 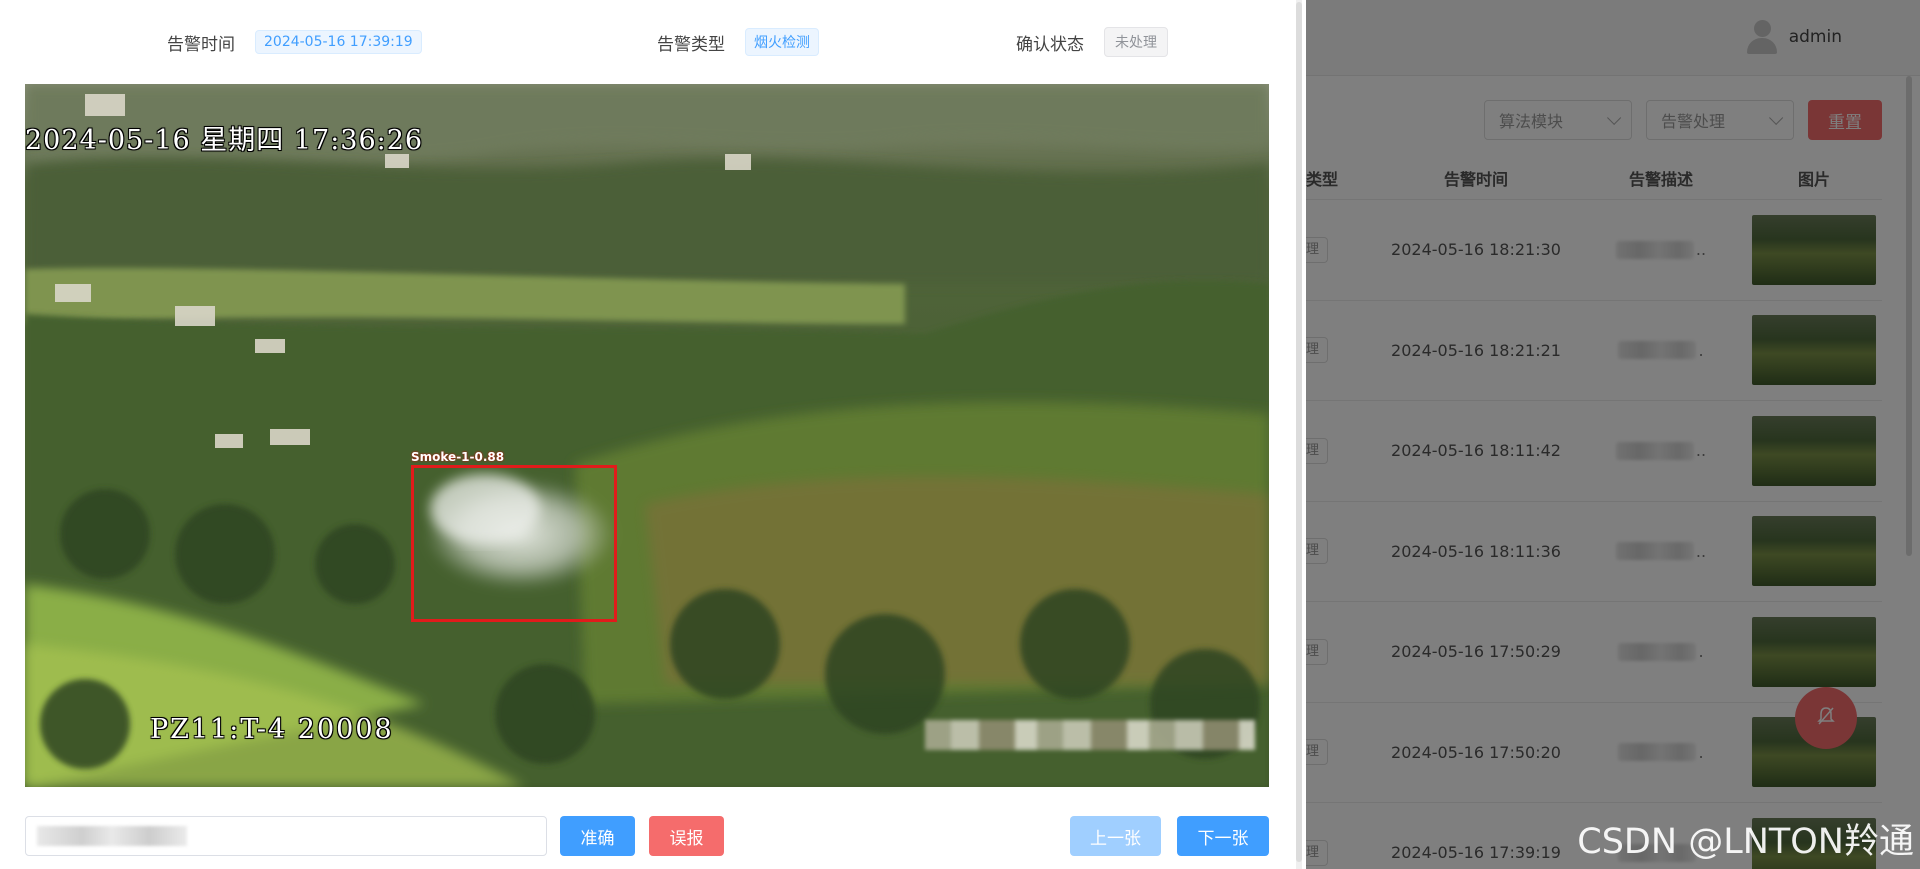 What do you see at coordinates (1223, 836) in the screenshot?
I see `next-image-button: 下一张` at bounding box center [1223, 836].